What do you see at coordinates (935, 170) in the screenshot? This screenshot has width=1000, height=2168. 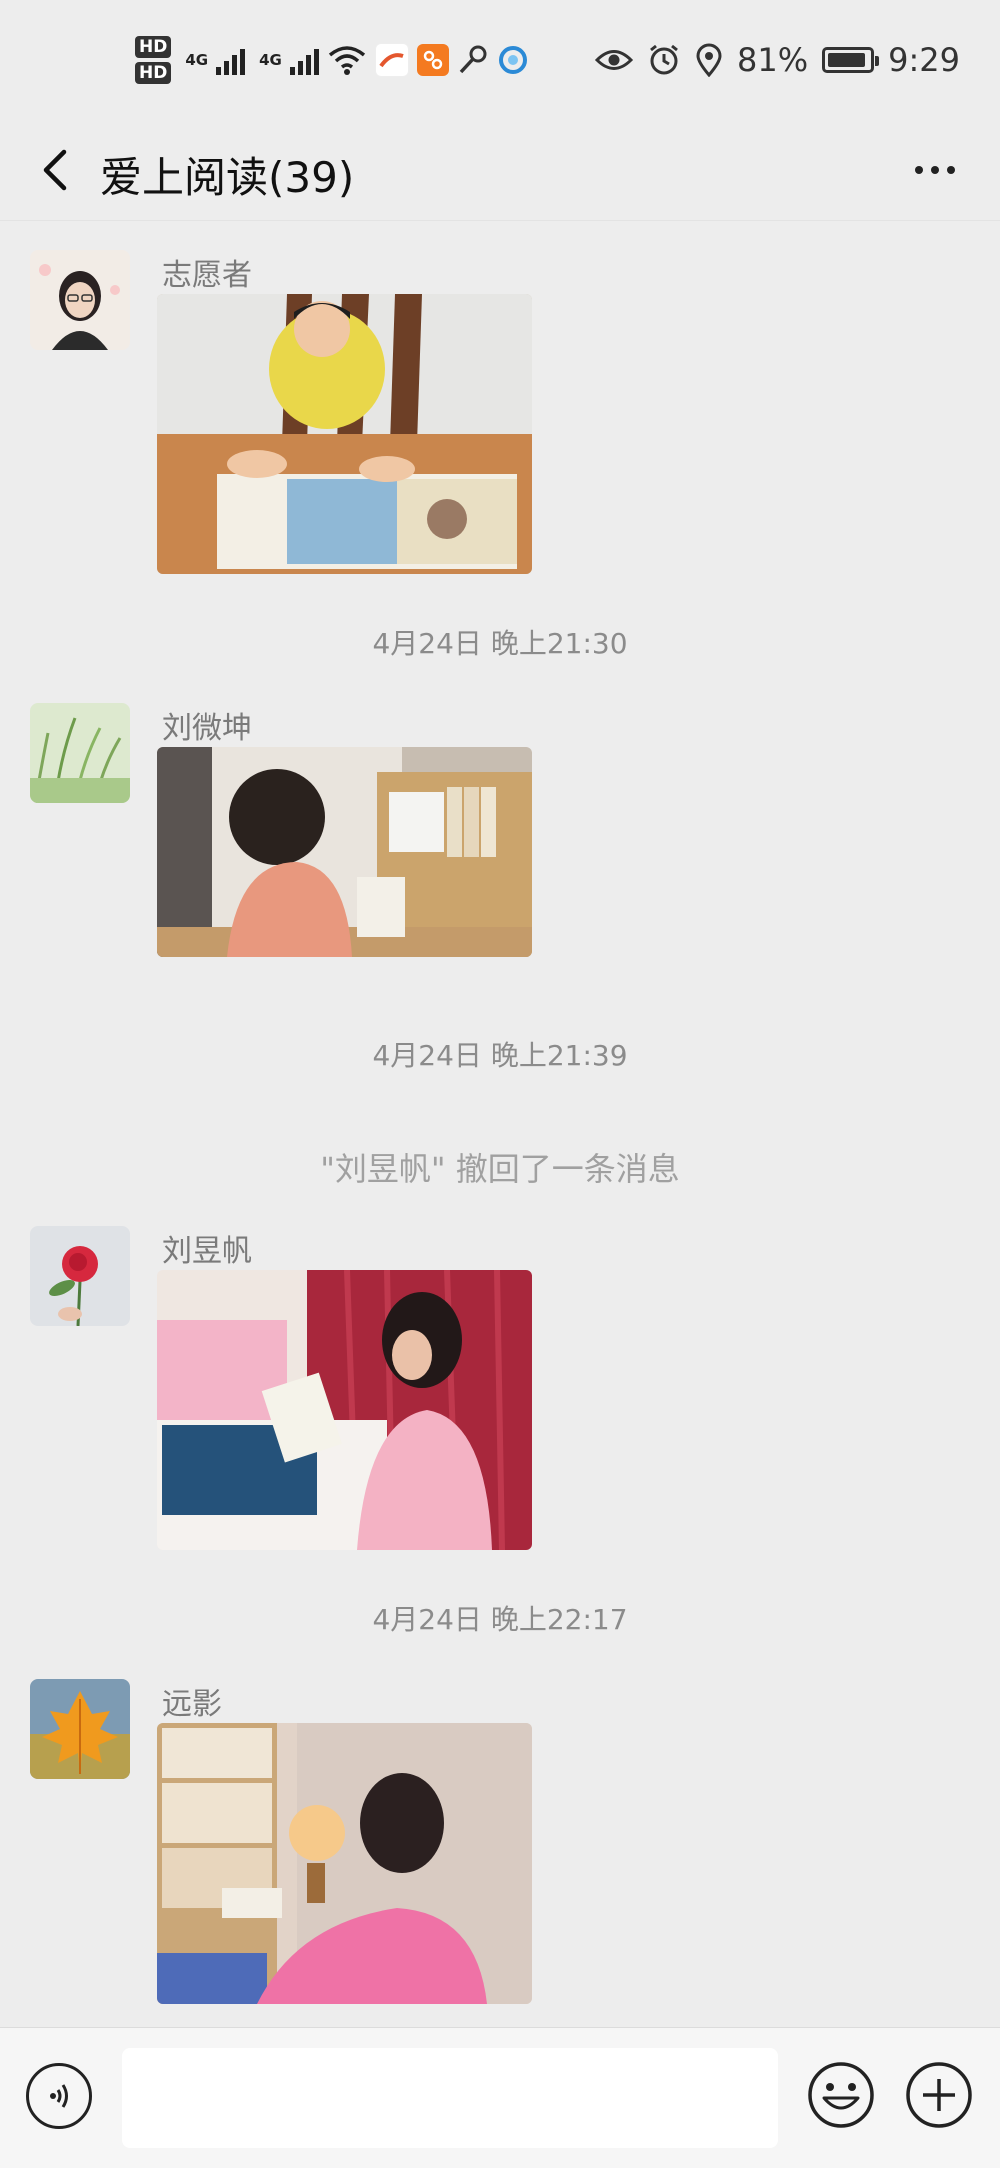 I see `more-options-icon` at bounding box center [935, 170].